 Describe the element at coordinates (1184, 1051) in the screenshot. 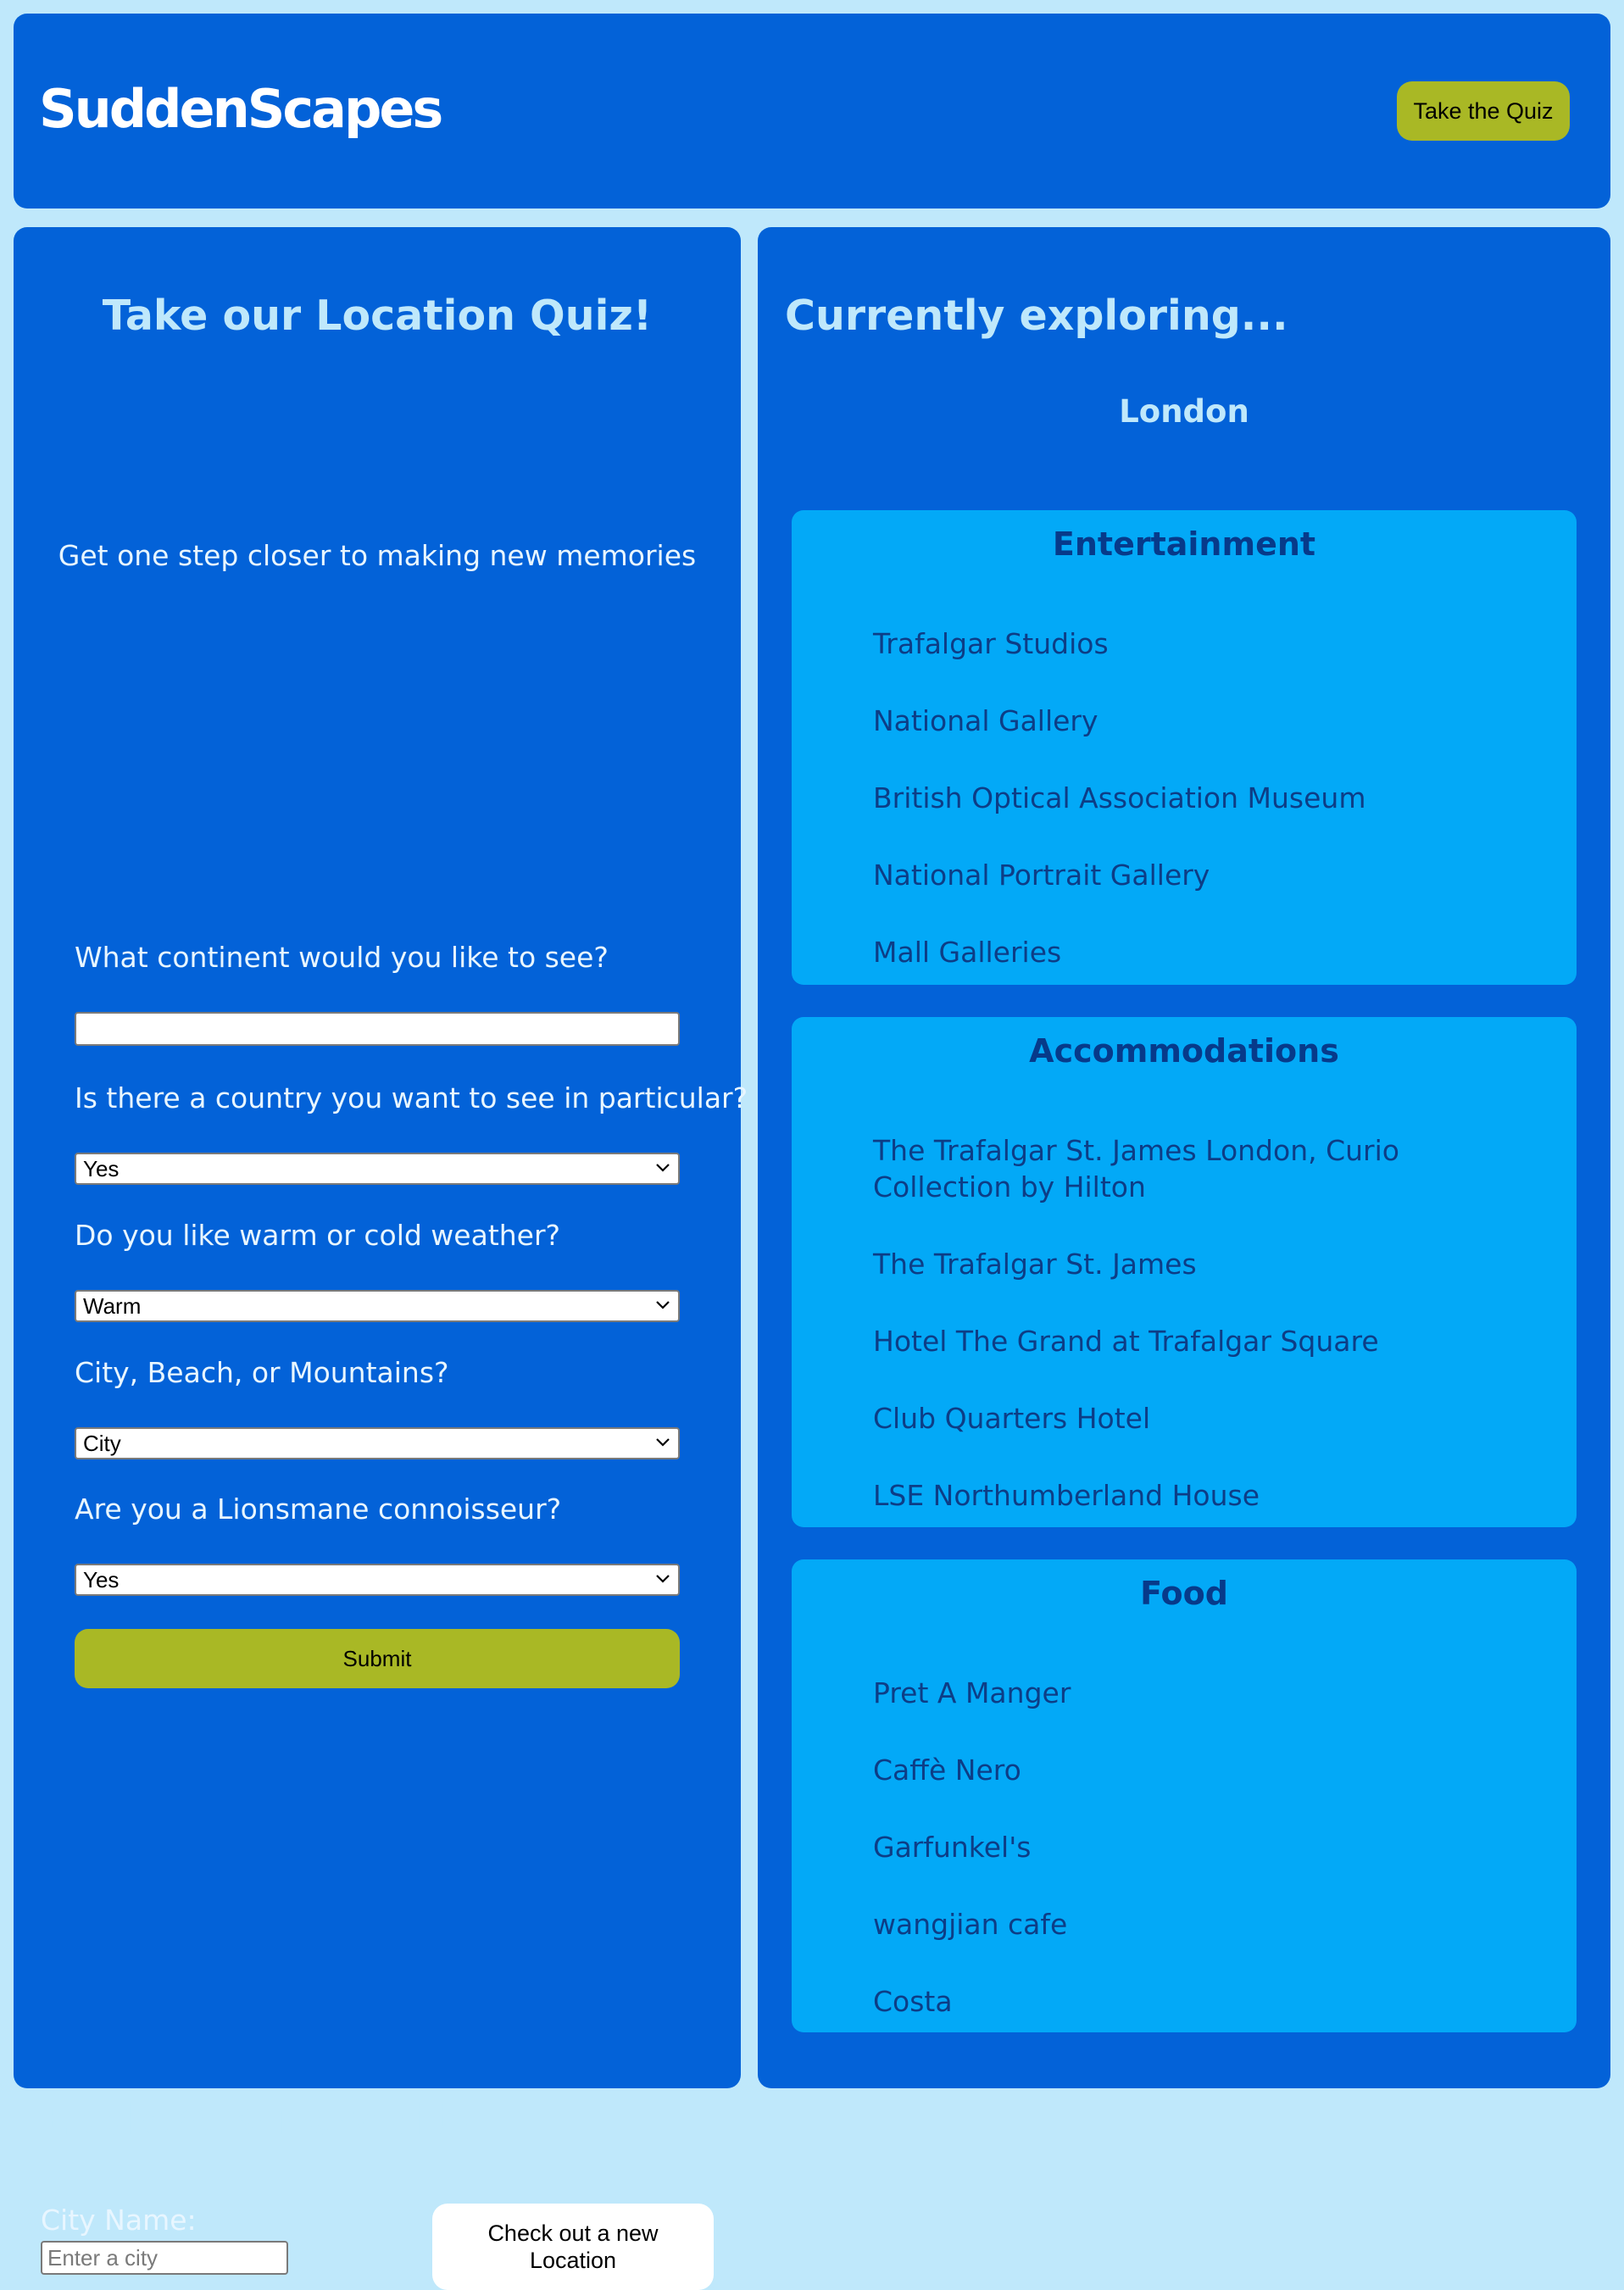

I see `card-title: Accommodations` at that location.